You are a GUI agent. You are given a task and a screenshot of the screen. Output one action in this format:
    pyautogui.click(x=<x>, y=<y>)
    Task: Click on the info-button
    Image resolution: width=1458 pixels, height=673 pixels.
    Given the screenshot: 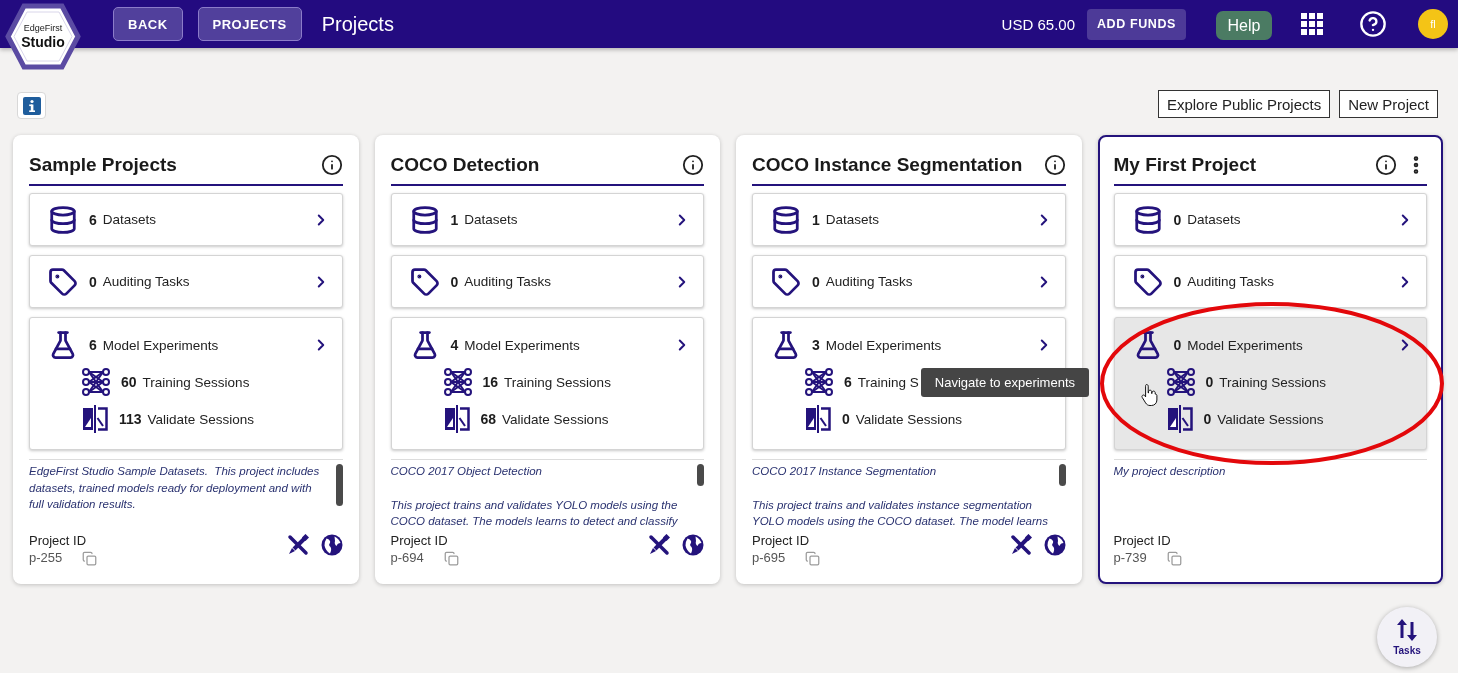 What is the action you would take?
    pyautogui.click(x=31, y=105)
    